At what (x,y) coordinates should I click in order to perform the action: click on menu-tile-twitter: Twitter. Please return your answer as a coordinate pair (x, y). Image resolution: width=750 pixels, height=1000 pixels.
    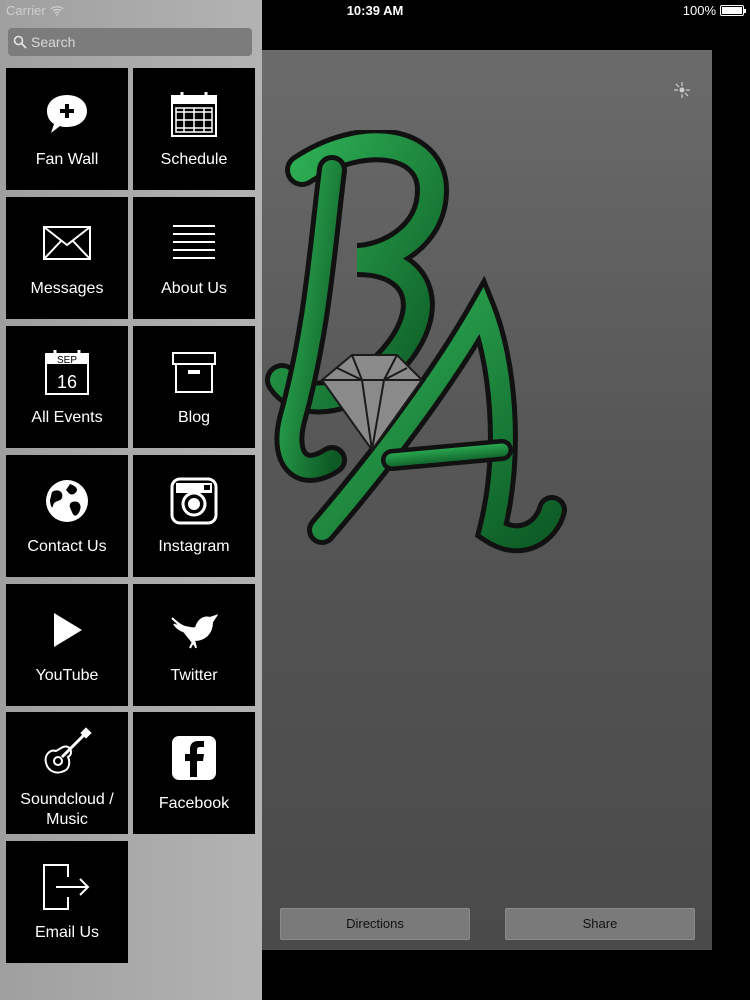
    Looking at the image, I should click on (194, 645).